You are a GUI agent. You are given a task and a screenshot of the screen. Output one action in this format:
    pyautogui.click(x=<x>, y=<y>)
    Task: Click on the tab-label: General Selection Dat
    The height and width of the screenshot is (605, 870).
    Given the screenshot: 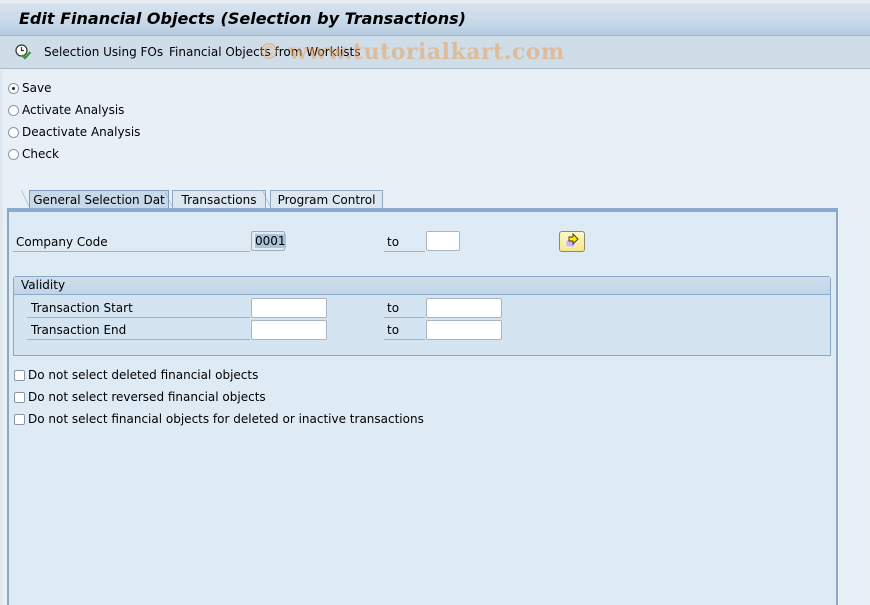 What is the action you would take?
    pyautogui.click(x=99, y=200)
    